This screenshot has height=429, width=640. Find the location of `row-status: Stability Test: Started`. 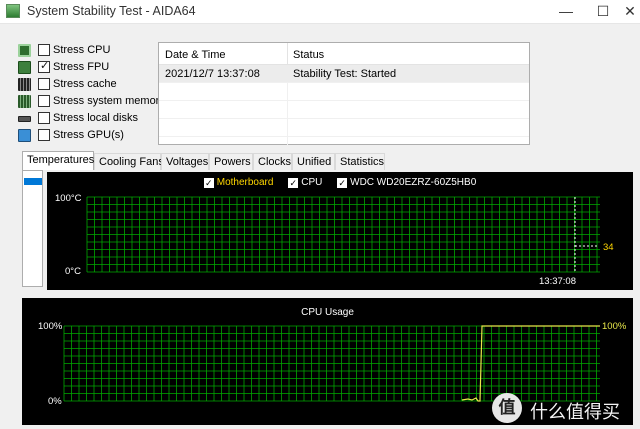

row-status: Stability Test: Started is located at coordinates (345, 74).